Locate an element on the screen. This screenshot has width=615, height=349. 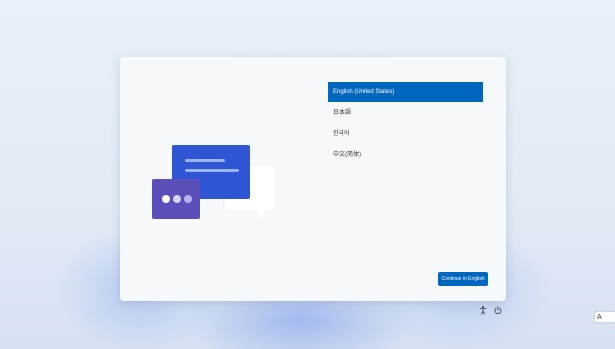
language-option-japanese: 日本語 is located at coordinates (405, 113).